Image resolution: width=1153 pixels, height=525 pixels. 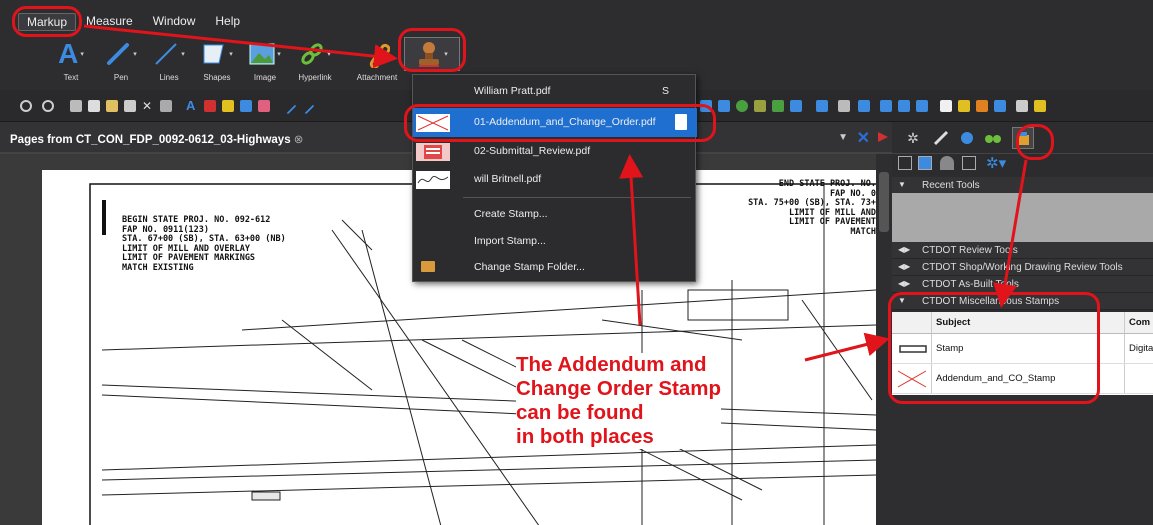 I want to click on stamp-tool-highlight, so click(x=432, y=50).